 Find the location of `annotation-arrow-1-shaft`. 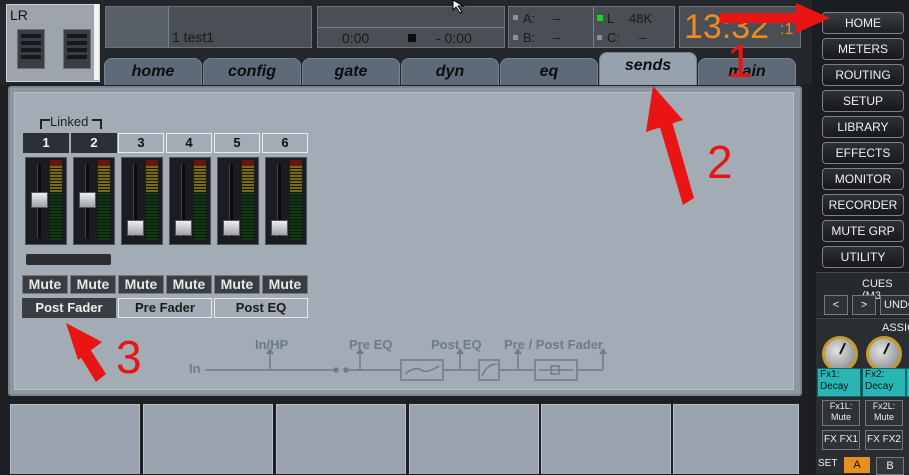

annotation-arrow-1-shaft is located at coordinates (759, 18).